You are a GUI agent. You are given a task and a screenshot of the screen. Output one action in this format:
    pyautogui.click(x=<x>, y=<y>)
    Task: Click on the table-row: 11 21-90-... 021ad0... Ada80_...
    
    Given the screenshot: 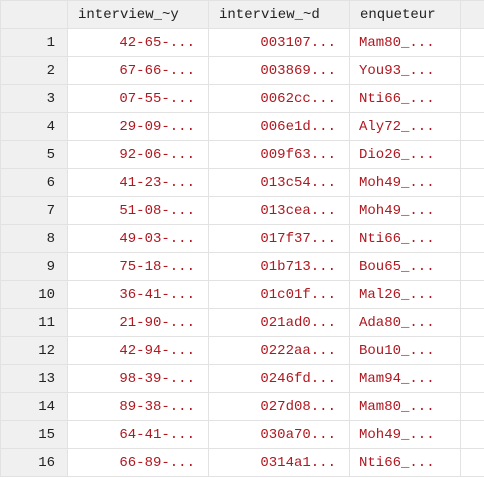 What is the action you would take?
    pyautogui.click(x=242, y=322)
    